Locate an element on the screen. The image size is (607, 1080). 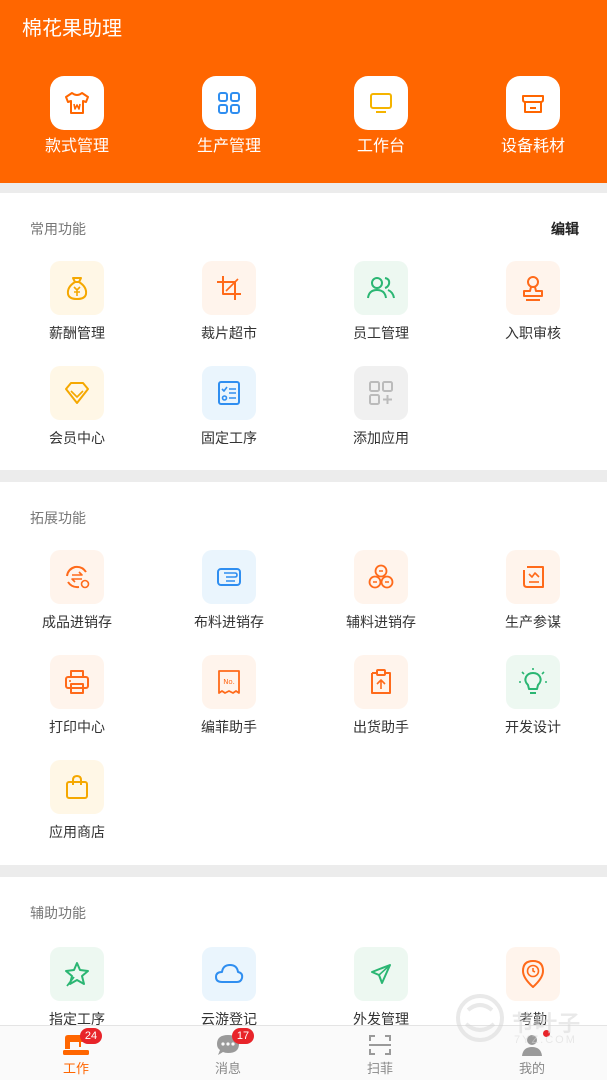
tab-scan: 扫菲 is located at coordinates (380, 1055).